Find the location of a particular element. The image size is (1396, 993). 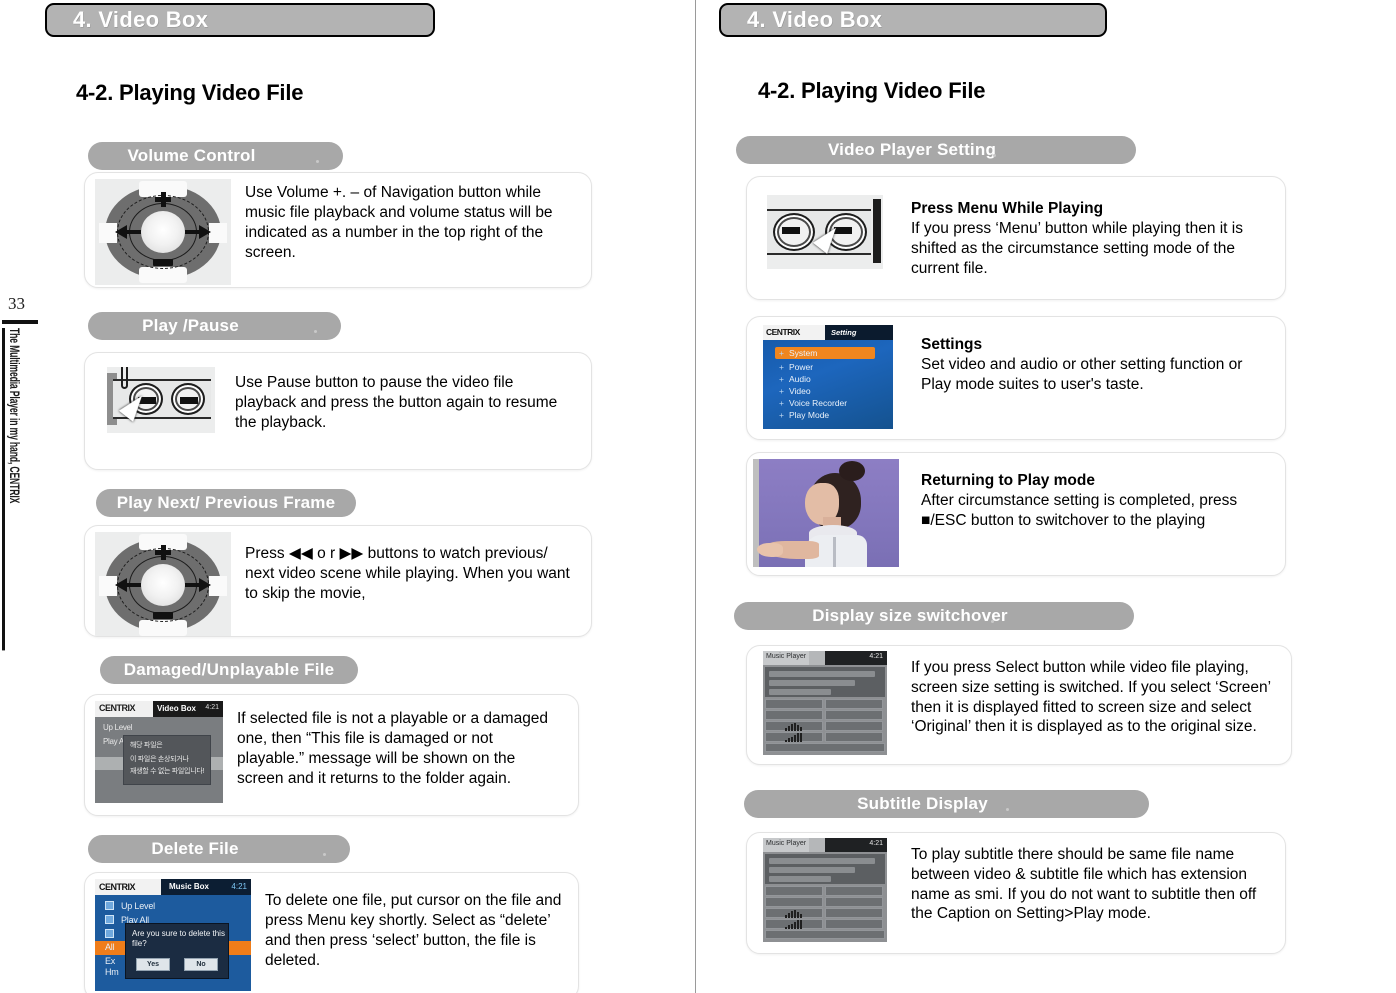

page-number-left: 33 is located at coordinates (16, 303).